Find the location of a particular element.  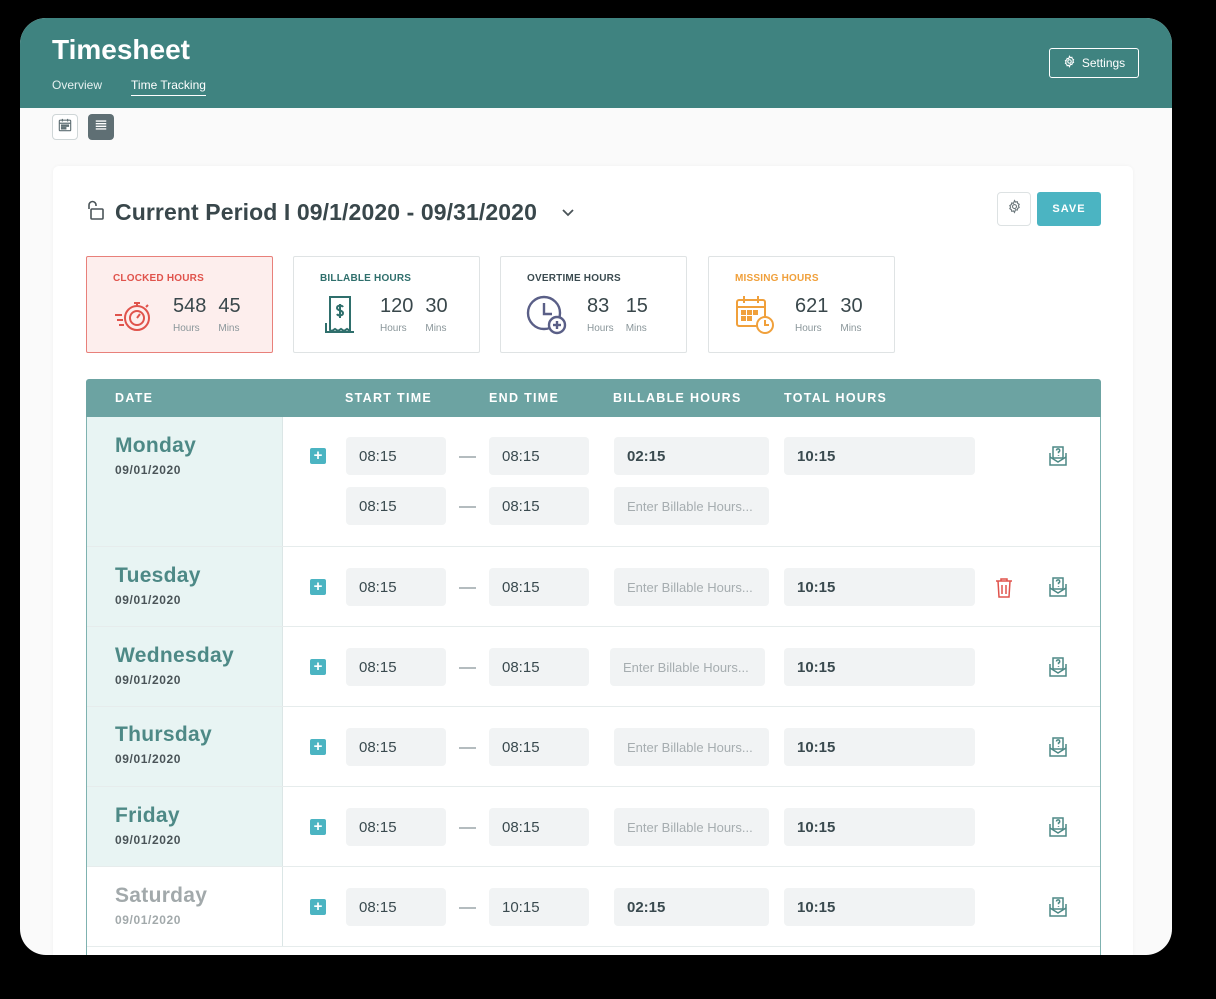

stat-mins-value: 45 is located at coordinates (229, 306).